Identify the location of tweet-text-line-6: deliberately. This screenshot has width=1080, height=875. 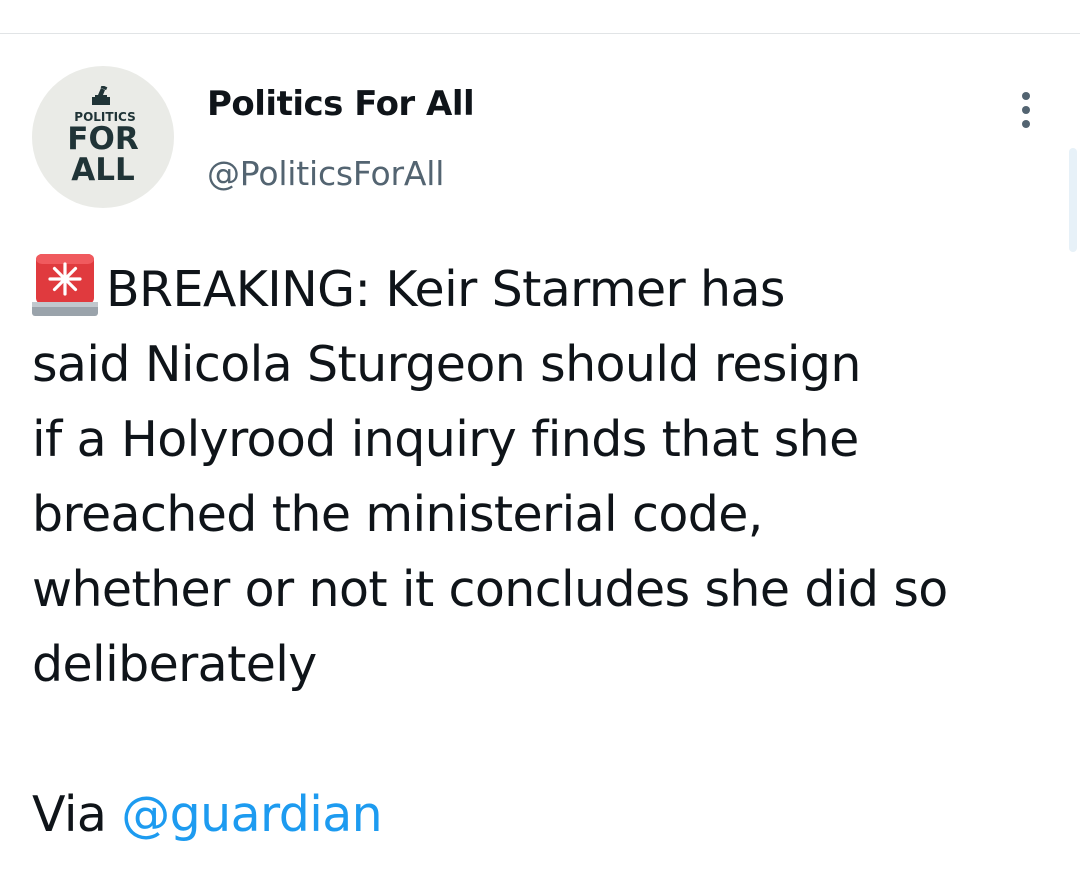
(174, 664).